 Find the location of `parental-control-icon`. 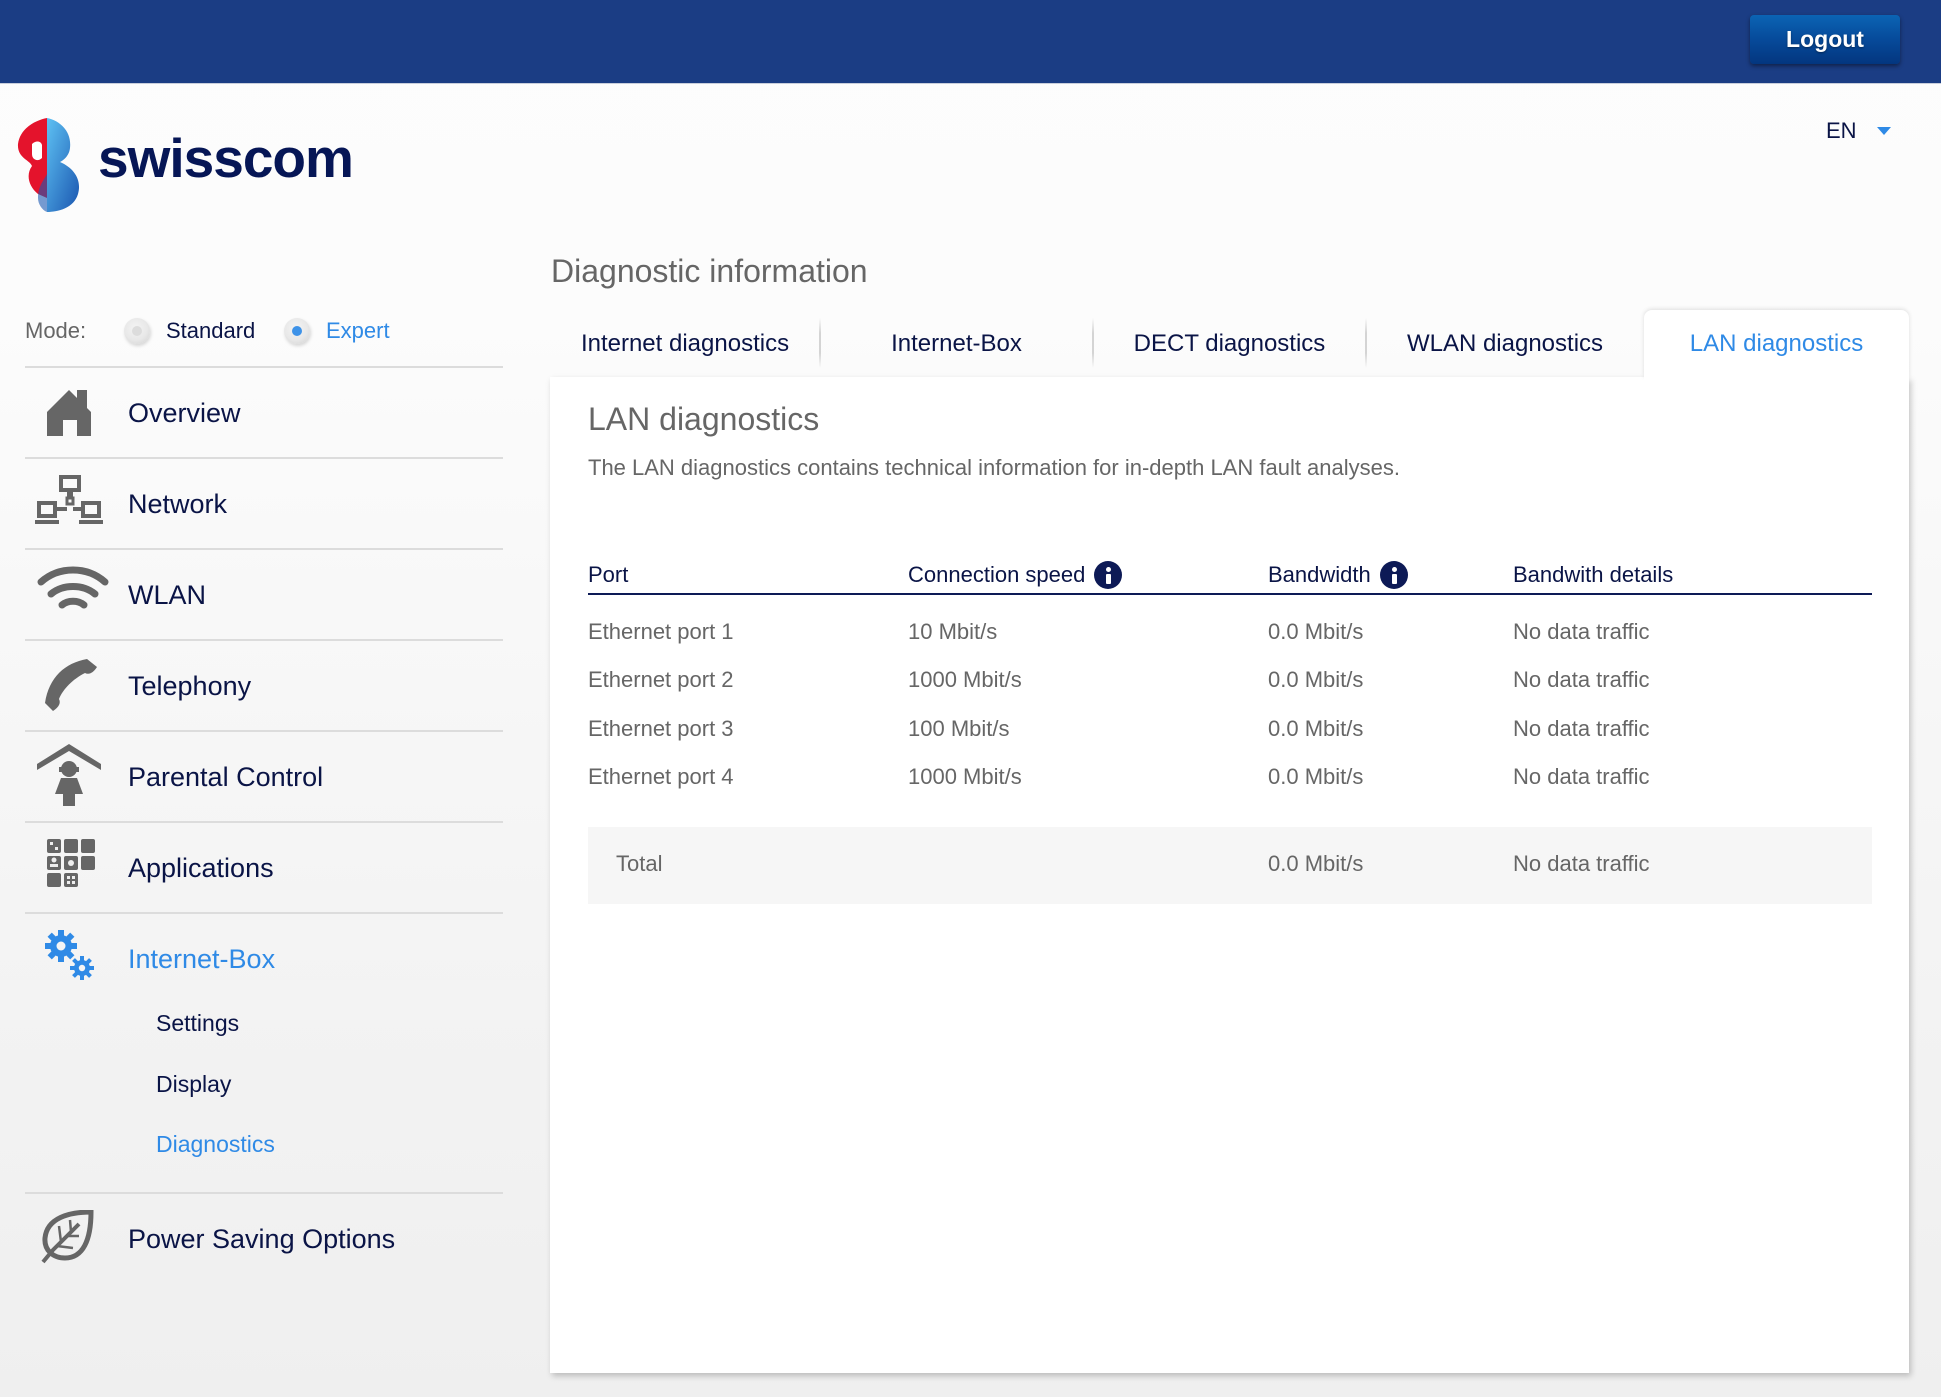

parental-control-icon is located at coordinates (69, 775).